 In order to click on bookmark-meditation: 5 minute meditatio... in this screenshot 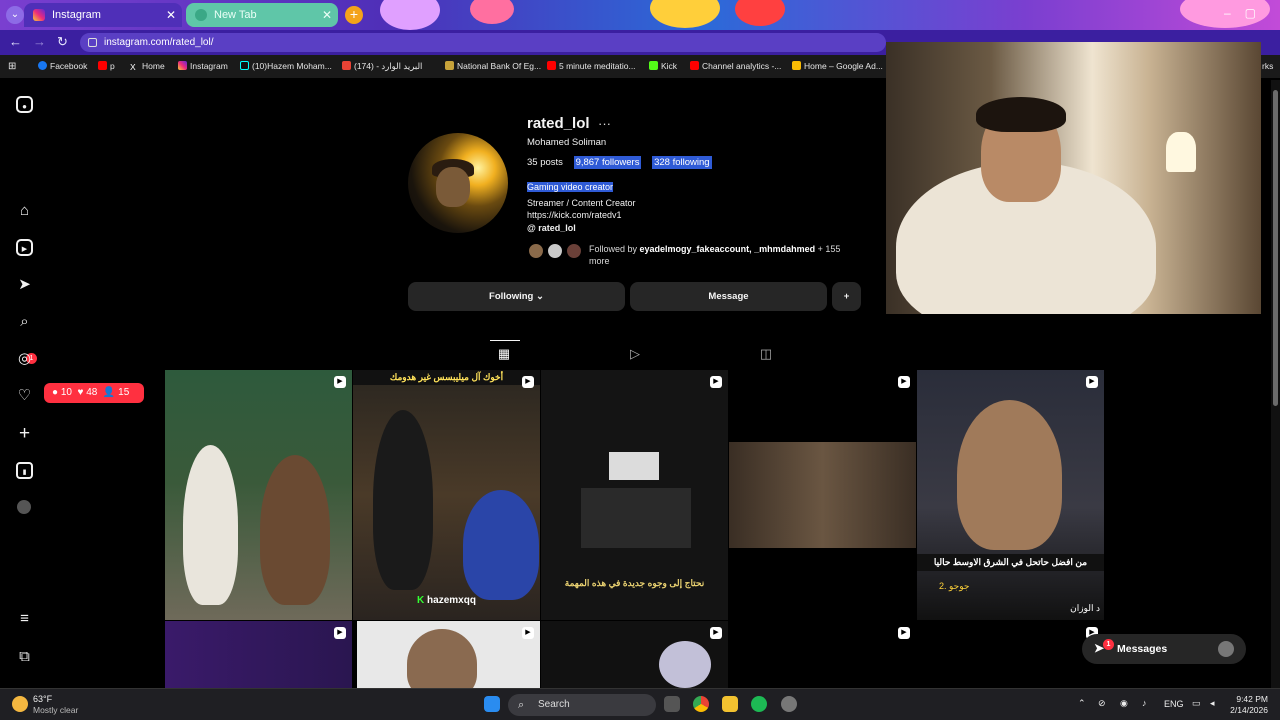, I will do `click(591, 66)`.